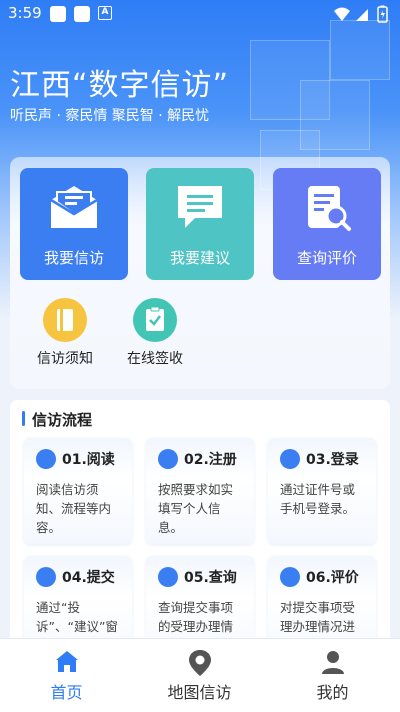 The width and height of the screenshot is (400, 712). I want to click on step-title: 02.注册, so click(210, 460).